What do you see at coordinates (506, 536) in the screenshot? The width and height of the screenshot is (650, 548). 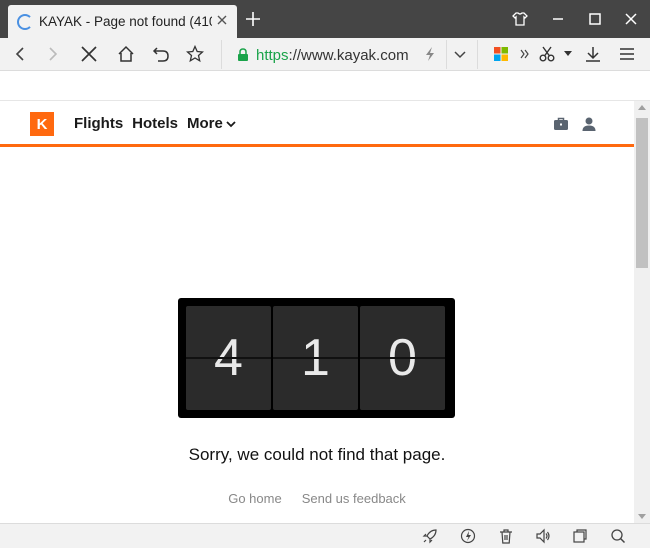 I see `trash-icon` at bounding box center [506, 536].